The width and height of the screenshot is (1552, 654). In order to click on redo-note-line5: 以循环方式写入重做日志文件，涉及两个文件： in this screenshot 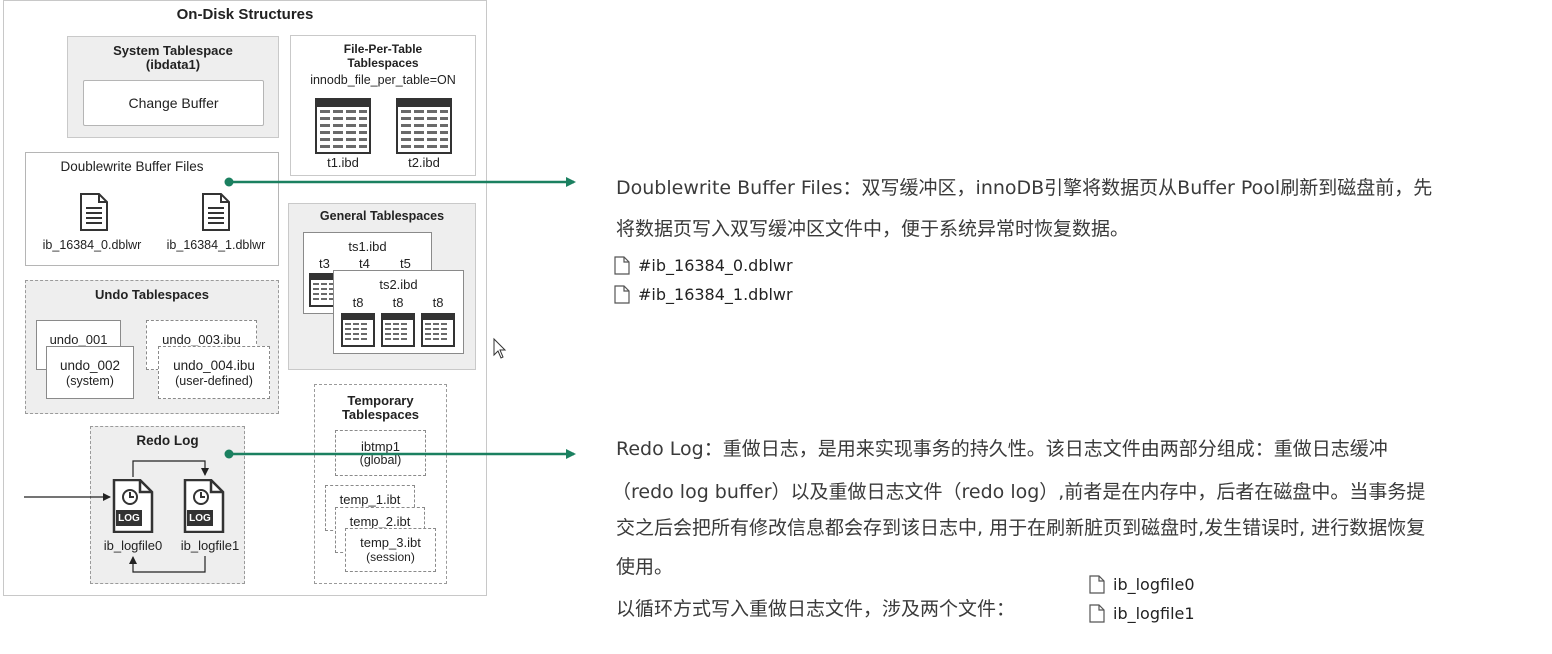, I will do `click(816, 609)`.